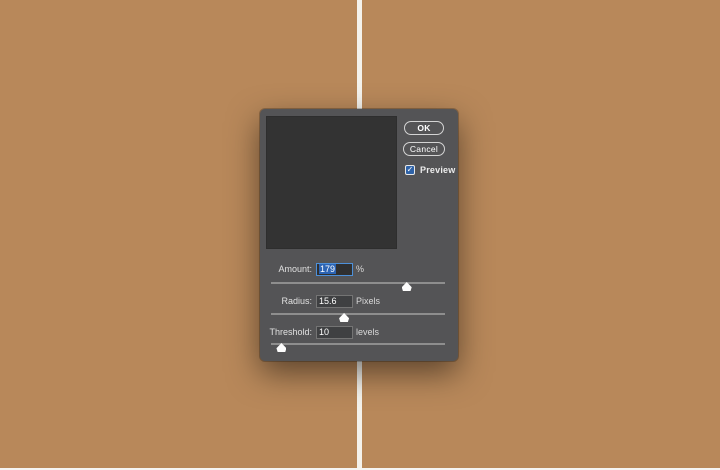  Describe the element at coordinates (424, 128) in the screenshot. I see `ok-button: OK` at that location.